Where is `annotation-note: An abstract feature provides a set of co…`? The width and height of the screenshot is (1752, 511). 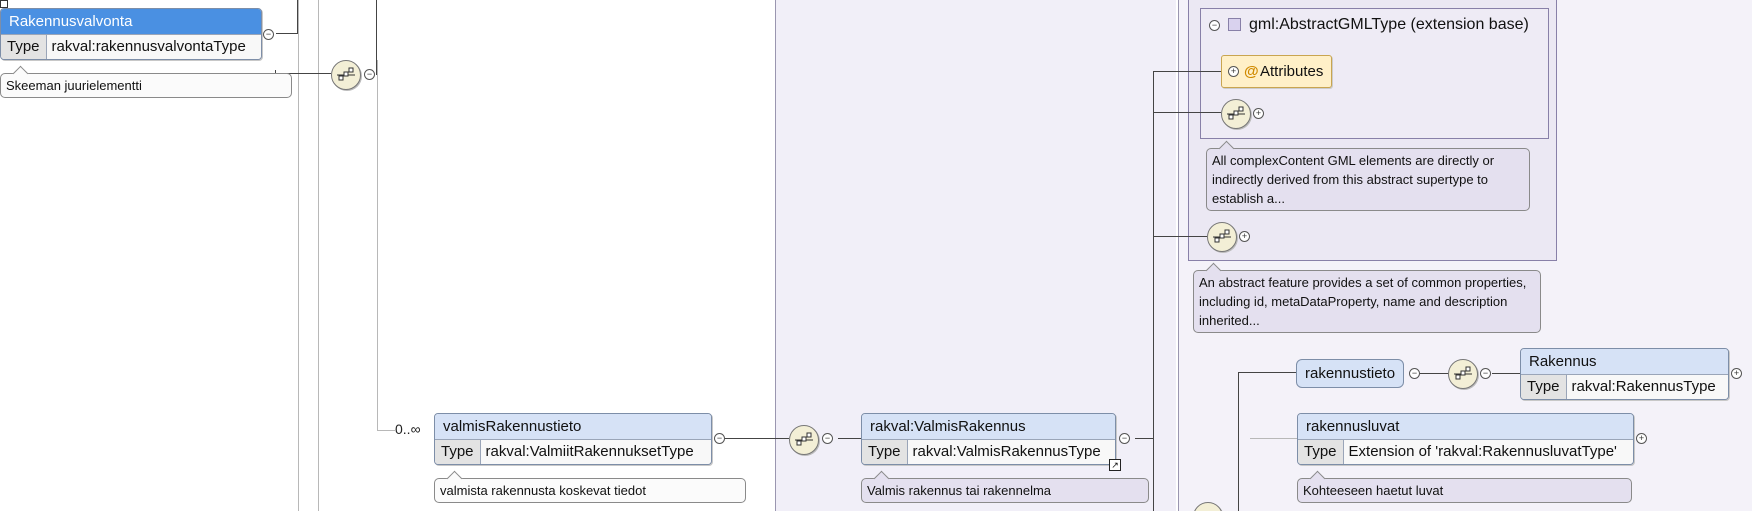 annotation-note: An abstract feature provides a set of co… is located at coordinates (1367, 297).